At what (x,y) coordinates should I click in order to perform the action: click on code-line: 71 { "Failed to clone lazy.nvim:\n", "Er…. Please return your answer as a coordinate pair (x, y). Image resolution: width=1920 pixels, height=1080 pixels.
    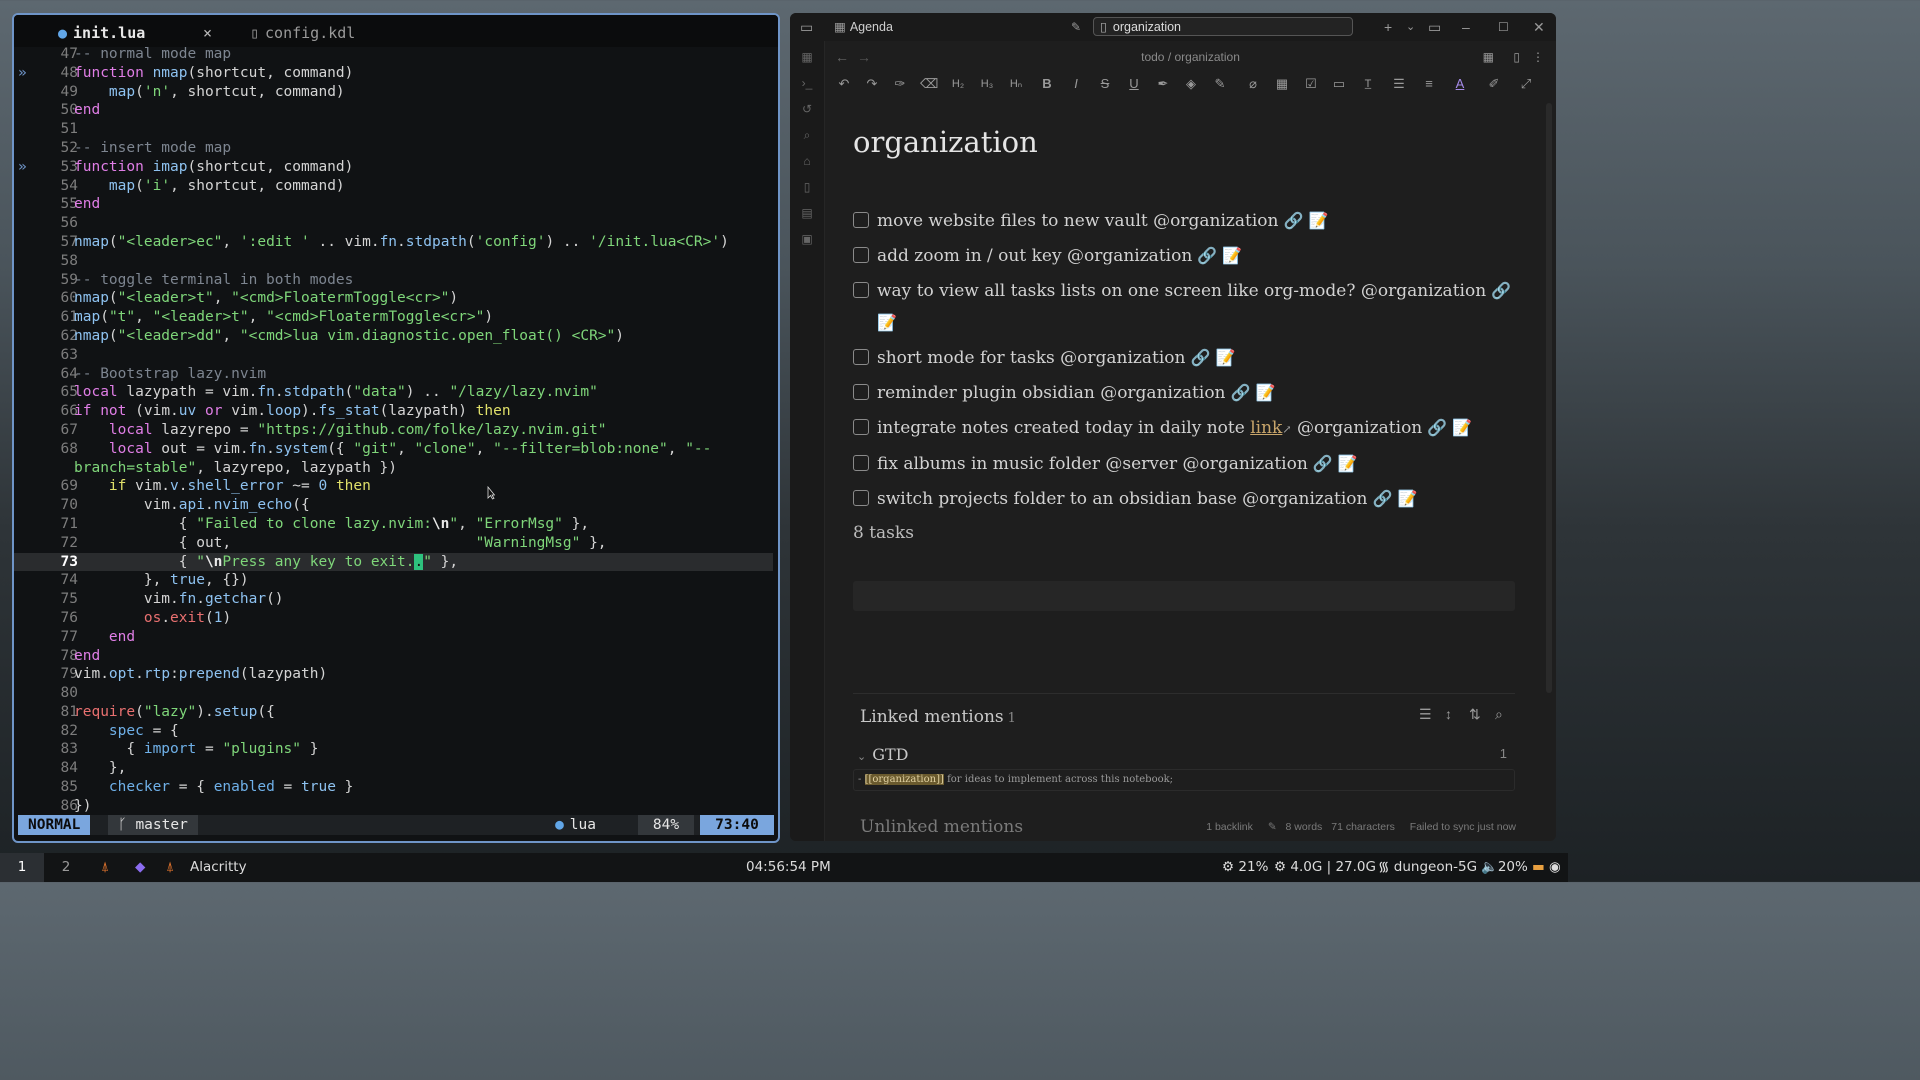
    Looking at the image, I should click on (396, 524).